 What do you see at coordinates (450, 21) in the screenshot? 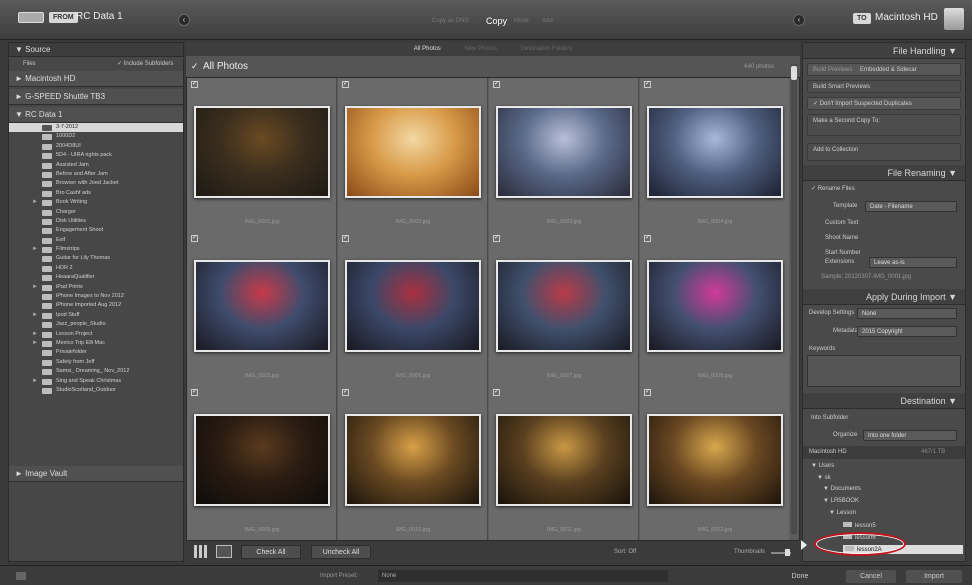
I see `mode-copy-as-dng: Copy as DNG` at bounding box center [450, 21].